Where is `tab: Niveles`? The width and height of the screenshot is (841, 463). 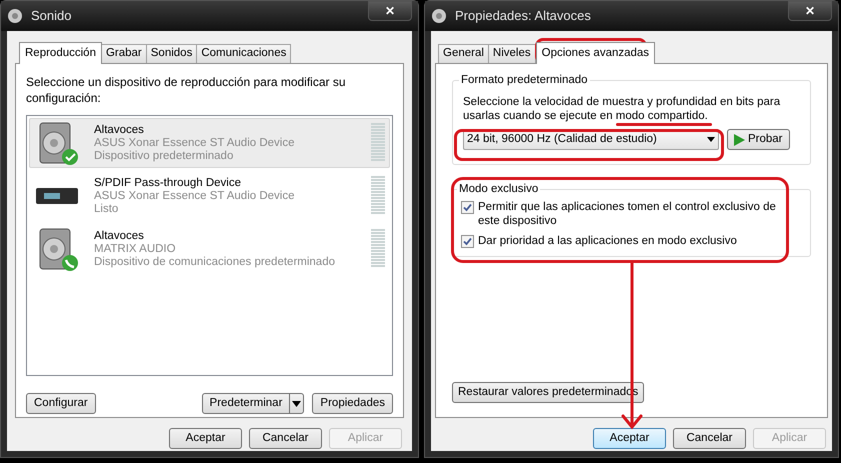 tab: Niveles is located at coordinates (512, 53).